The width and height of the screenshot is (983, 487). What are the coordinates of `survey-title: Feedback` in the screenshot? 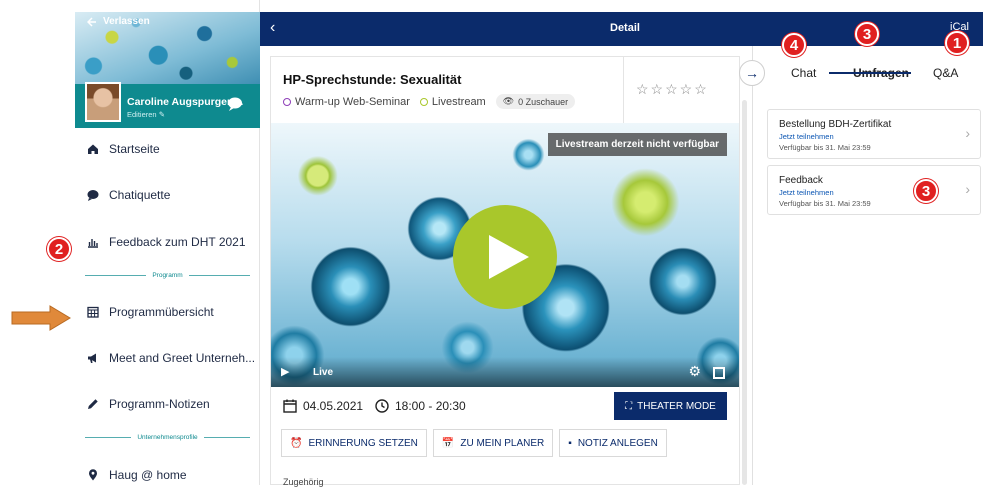 It's located at (801, 180).